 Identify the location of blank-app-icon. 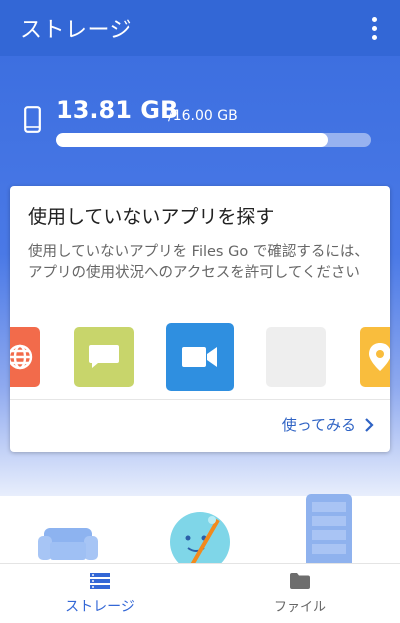
(296, 357).